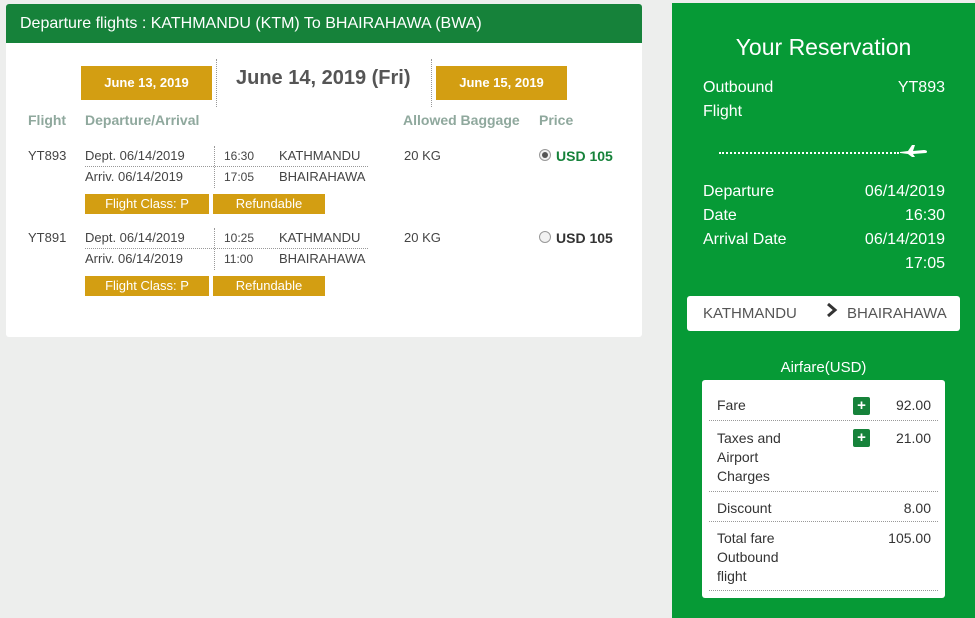 This screenshot has width=975, height=618. What do you see at coordinates (823, 367) in the screenshot?
I see `airfare-title: Airfare(USD)` at bounding box center [823, 367].